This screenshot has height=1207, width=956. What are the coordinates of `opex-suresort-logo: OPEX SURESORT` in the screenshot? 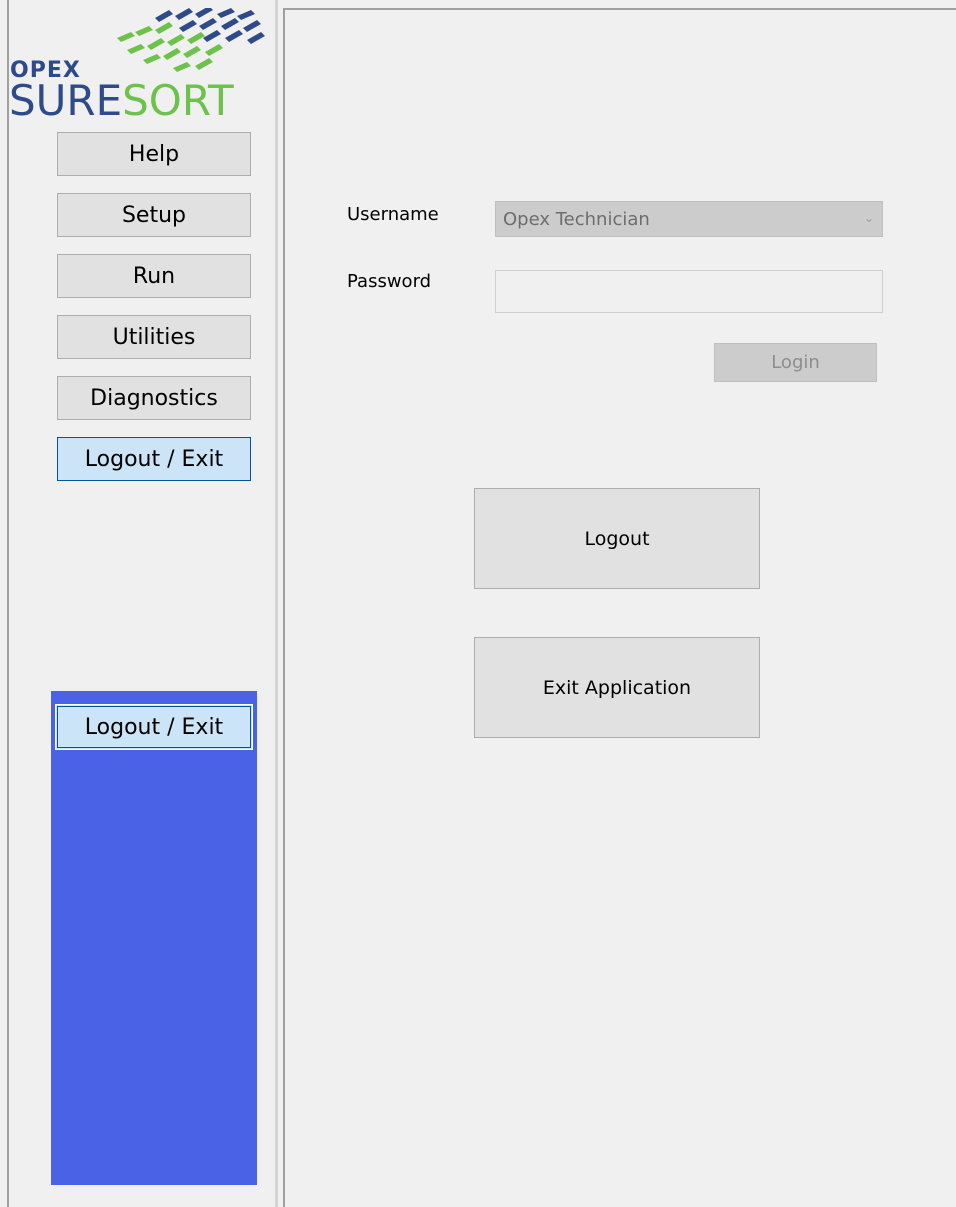 It's located at (142, 67).